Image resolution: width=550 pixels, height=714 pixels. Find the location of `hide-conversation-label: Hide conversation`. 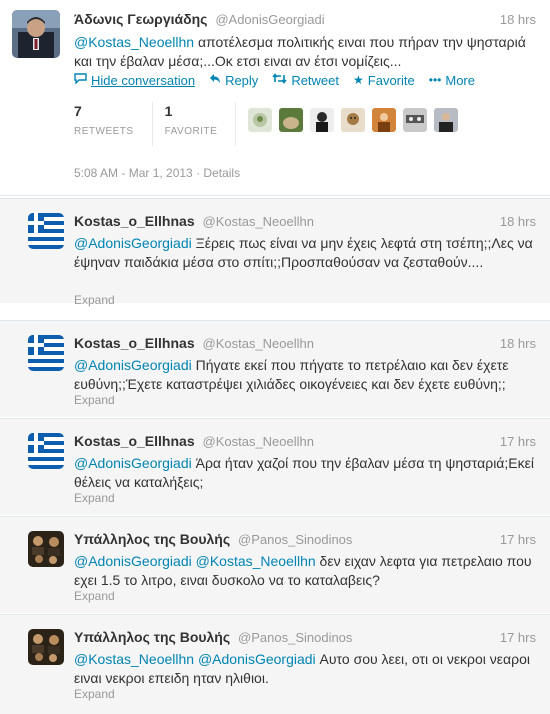

hide-conversation-label: Hide conversation is located at coordinates (143, 80).